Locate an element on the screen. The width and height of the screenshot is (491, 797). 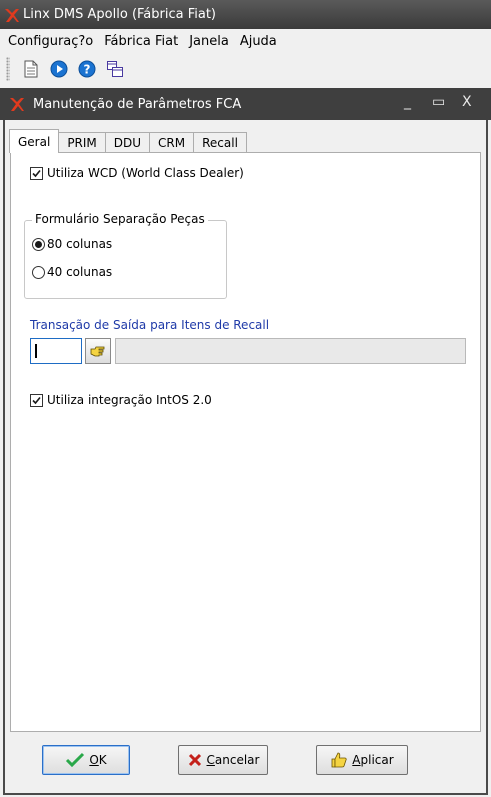
formulario-group-legend: Formulário Separação Peças is located at coordinates (120, 219).